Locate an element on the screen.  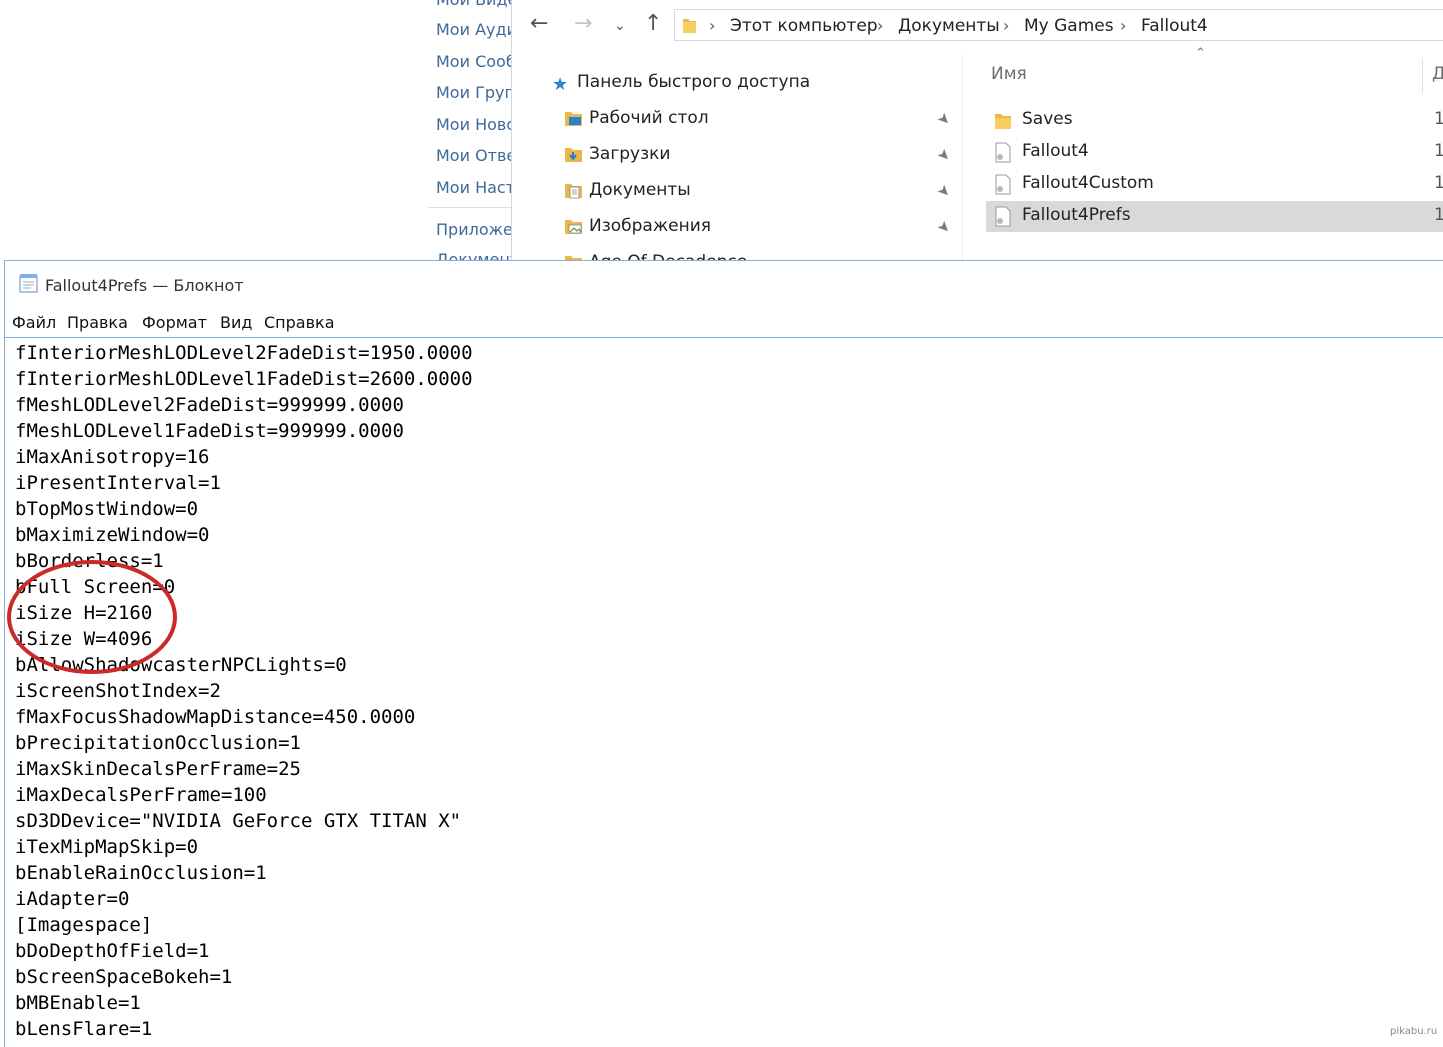
pane-splitter is located at coordinates (962, 158).